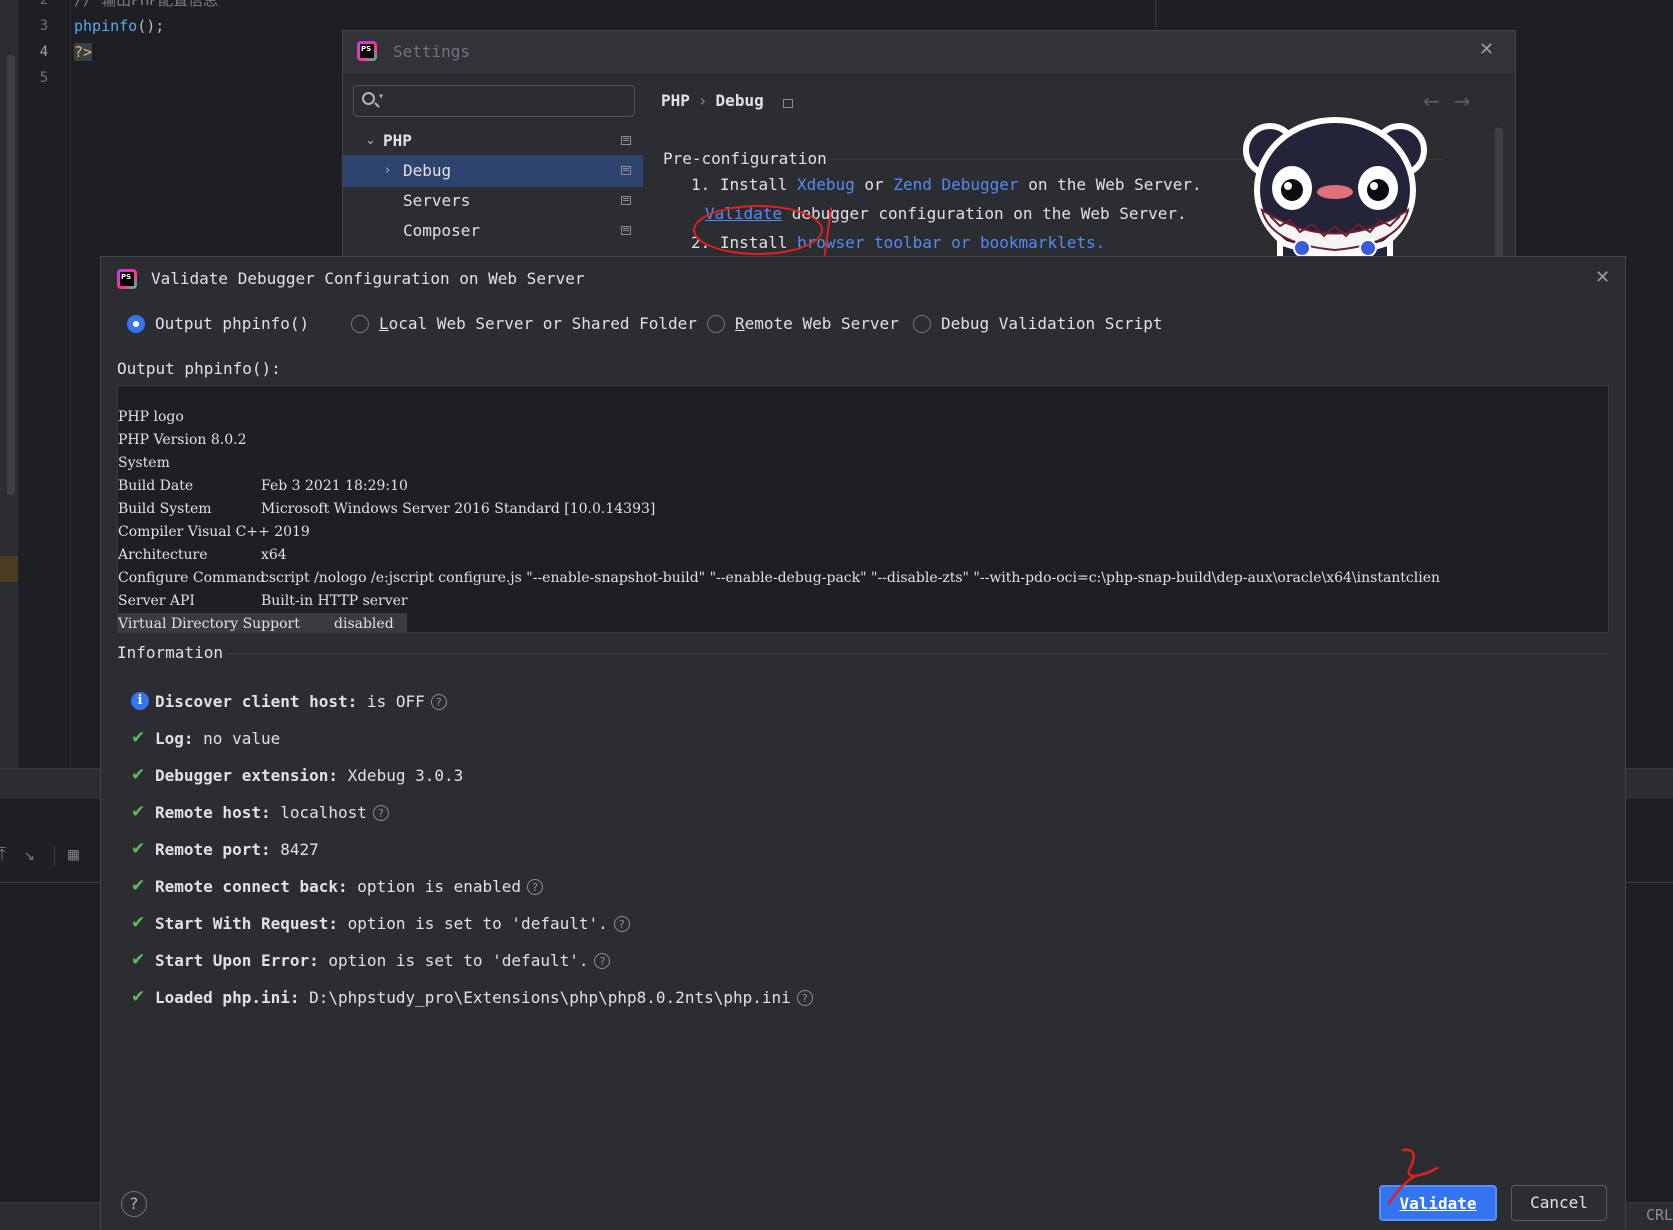 This screenshot has width=1673, height=1230. Describe the element at coordinates (442, 230) in the screenshot. I see `tree-item-label: Composer` at that location.